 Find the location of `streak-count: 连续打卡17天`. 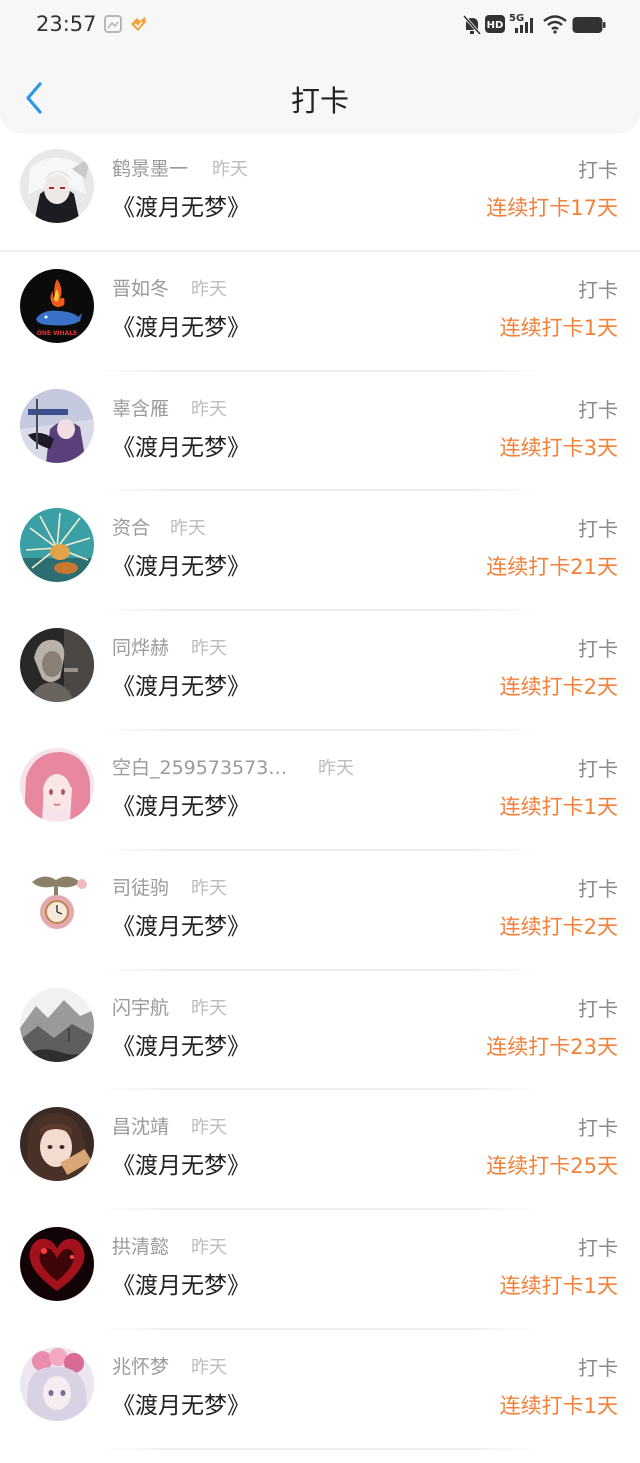

streak-count: 连续打卡17天 is located at coordinates (552, 208).